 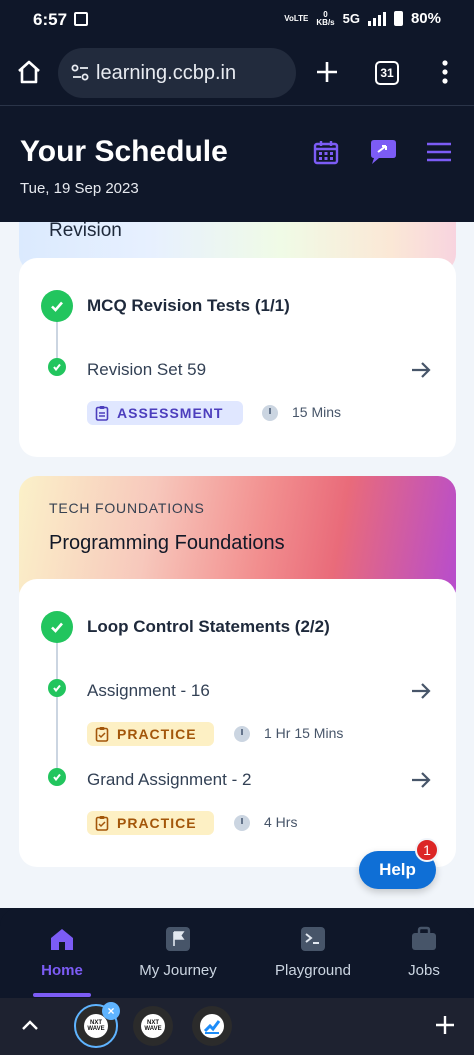 I want to click on flag-icon, so click(x=178, y=939).